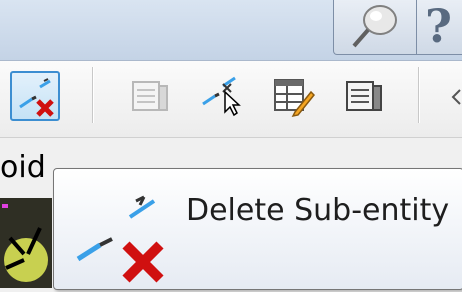 The width and height of the screenshot is (462, 292). I want to click on tooltip-text: Delete Sub-entity, so click(318, 210).